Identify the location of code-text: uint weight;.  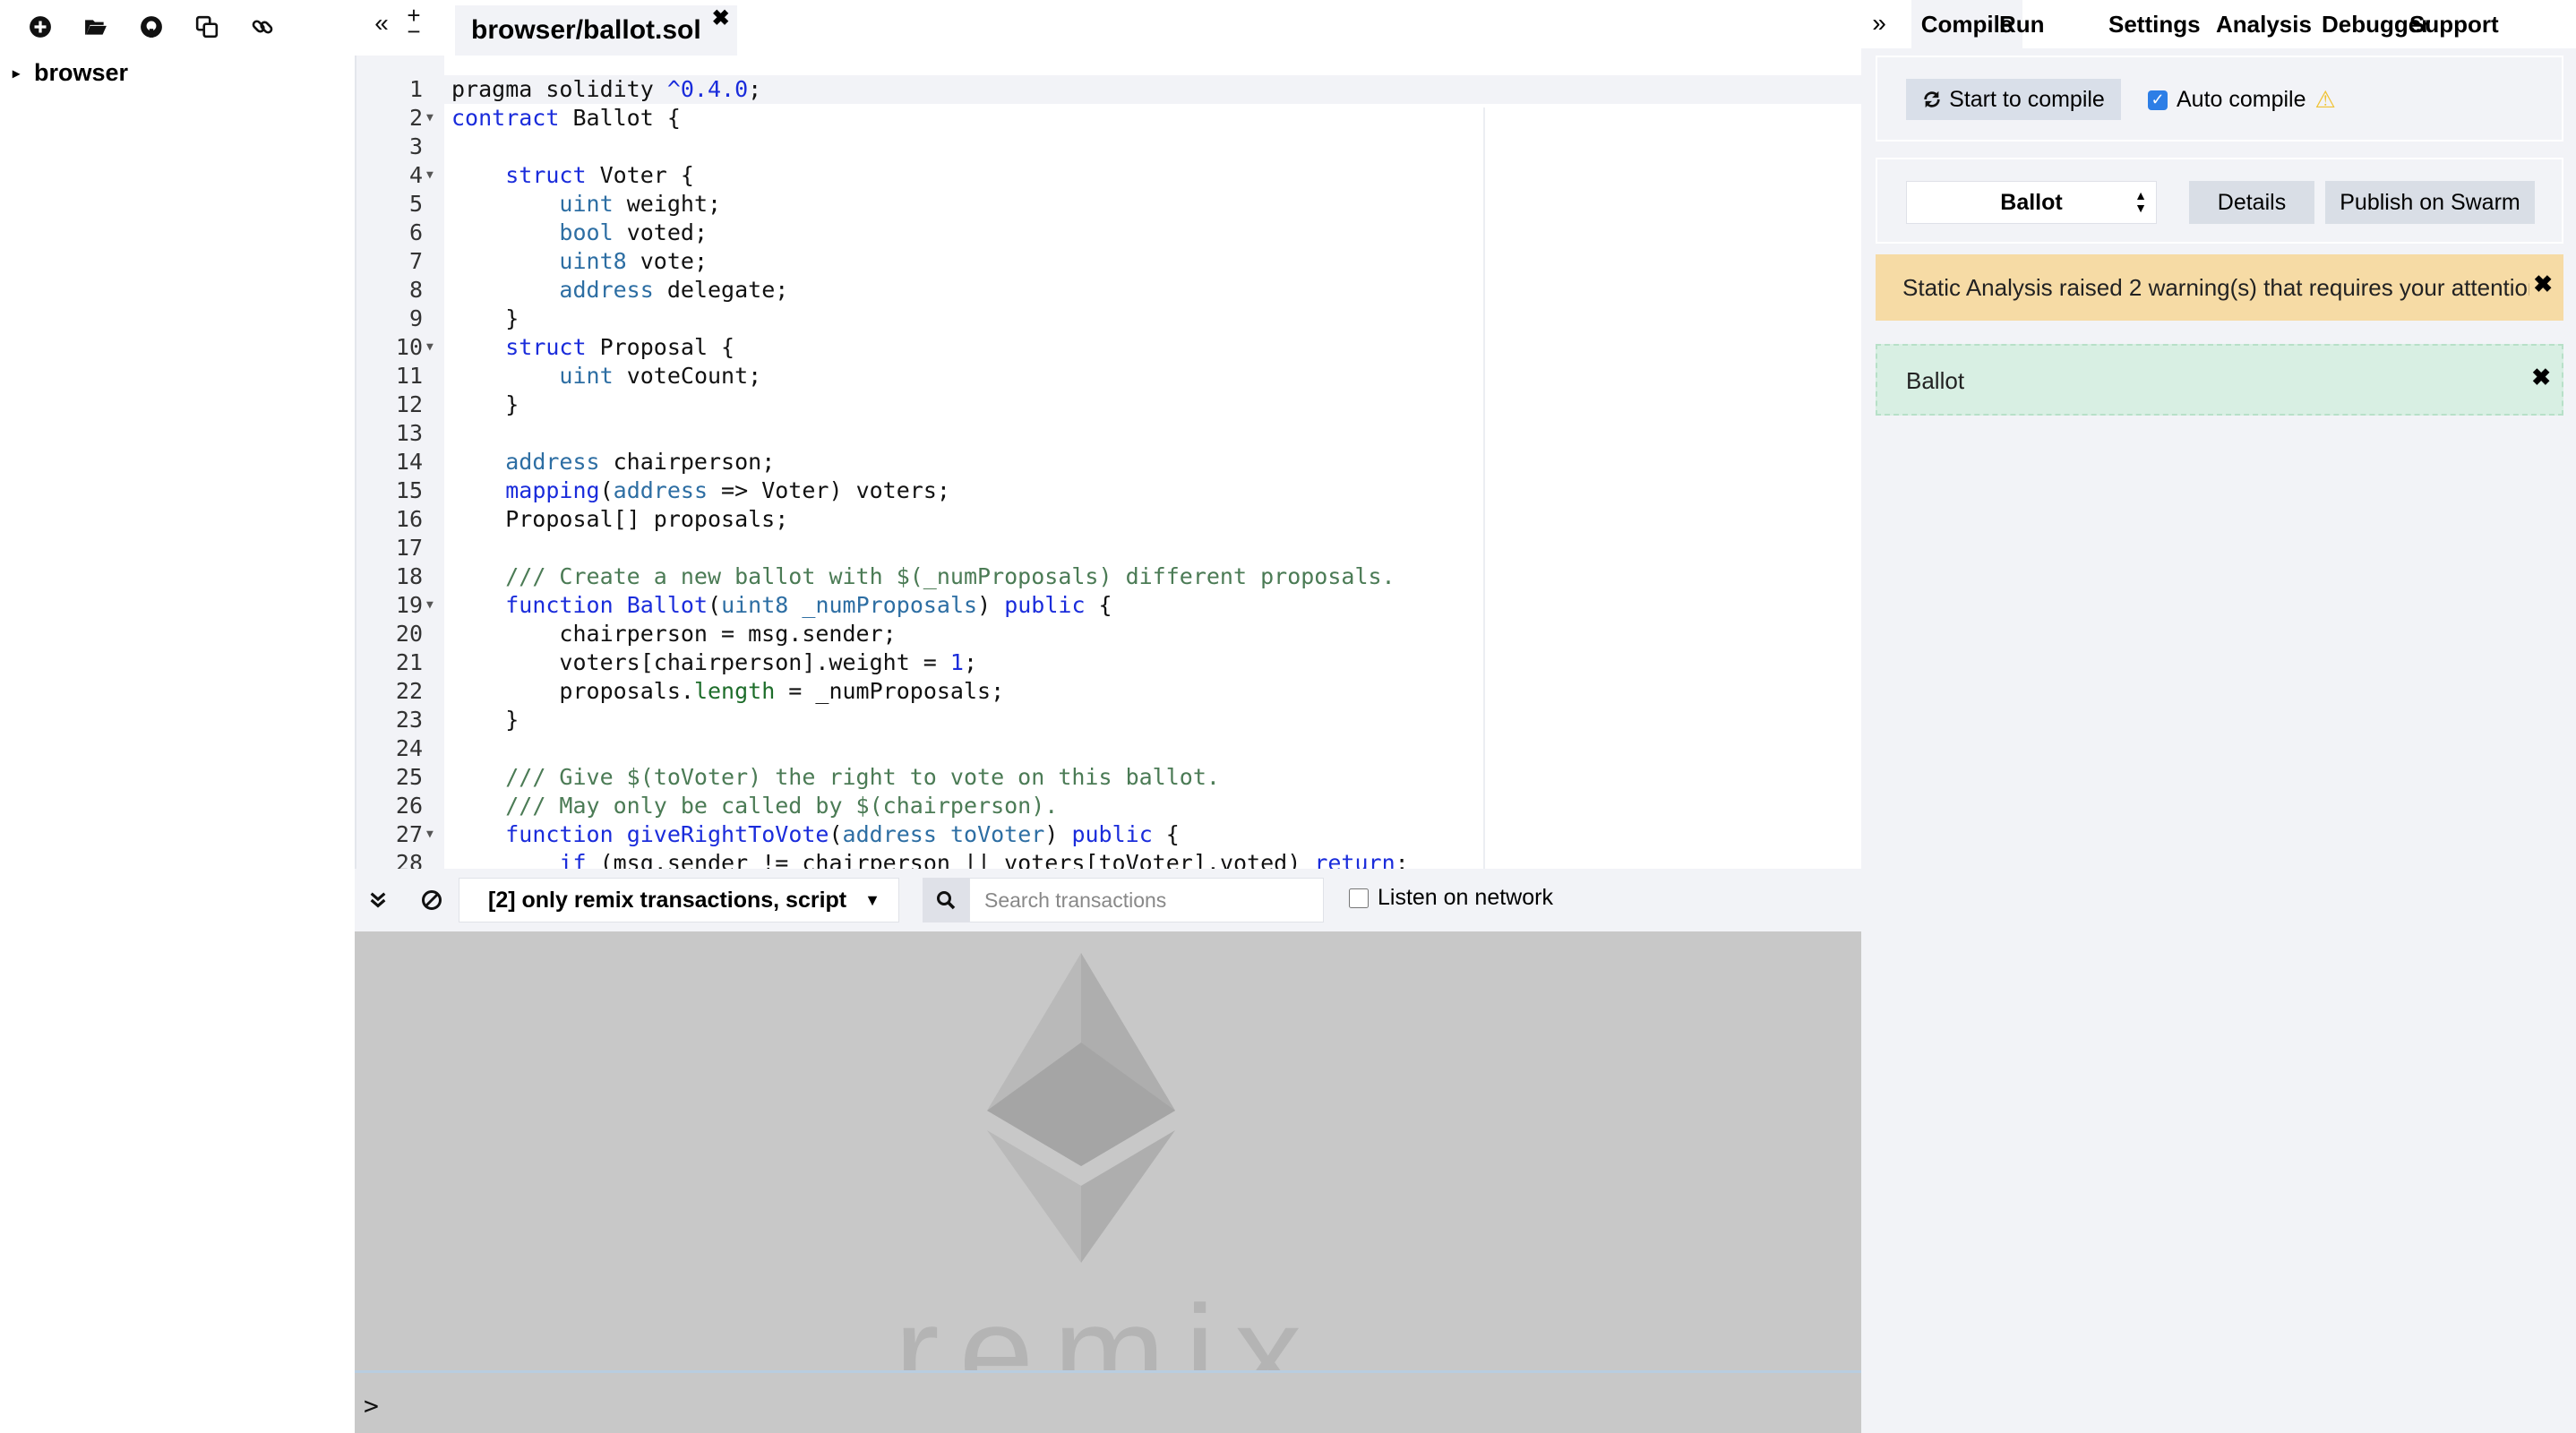
(640, 204).